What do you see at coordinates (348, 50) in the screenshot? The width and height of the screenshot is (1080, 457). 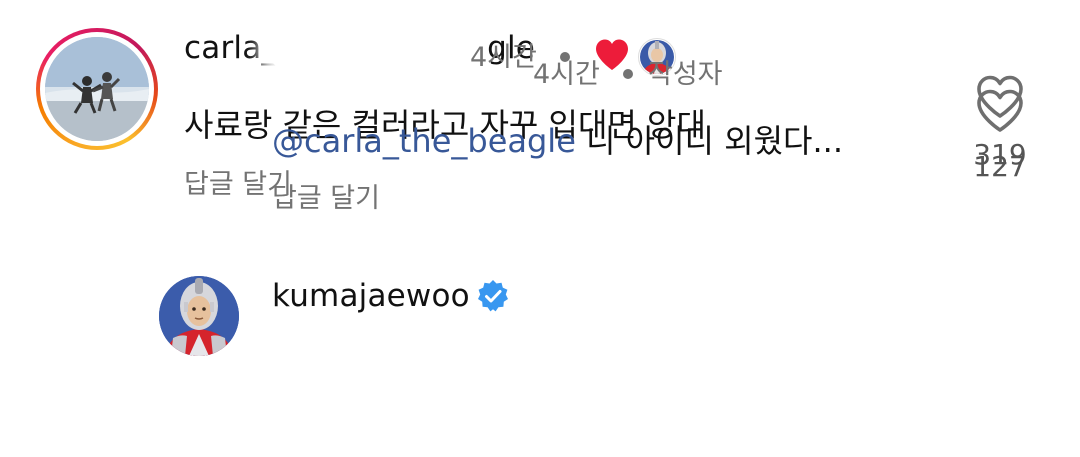 I see `blur-smudge` at bounding box center [348, 50].